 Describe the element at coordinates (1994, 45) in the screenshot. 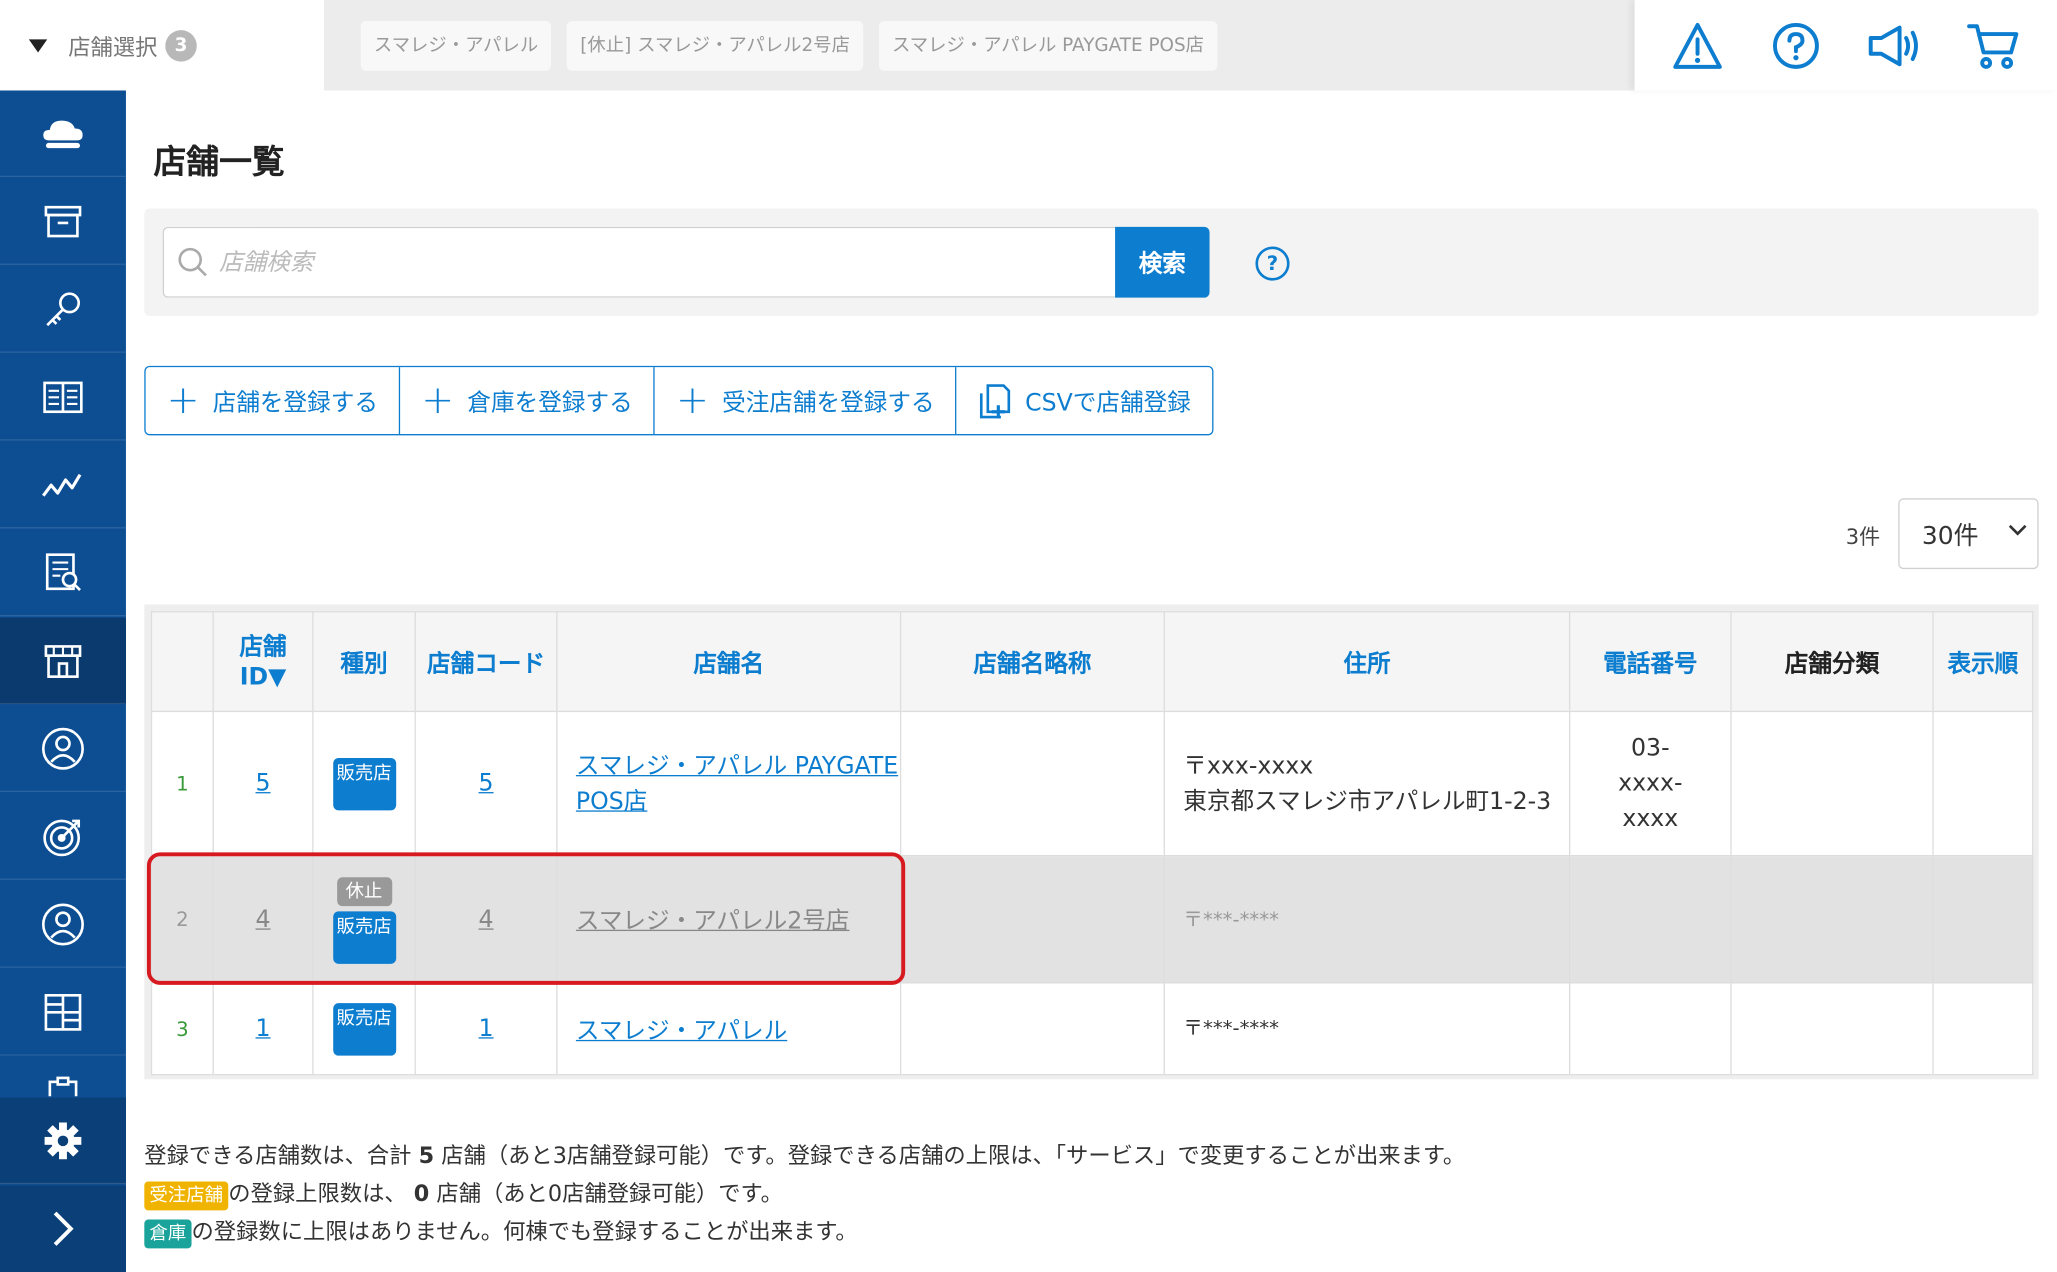

I see `cart-icon` at that location.